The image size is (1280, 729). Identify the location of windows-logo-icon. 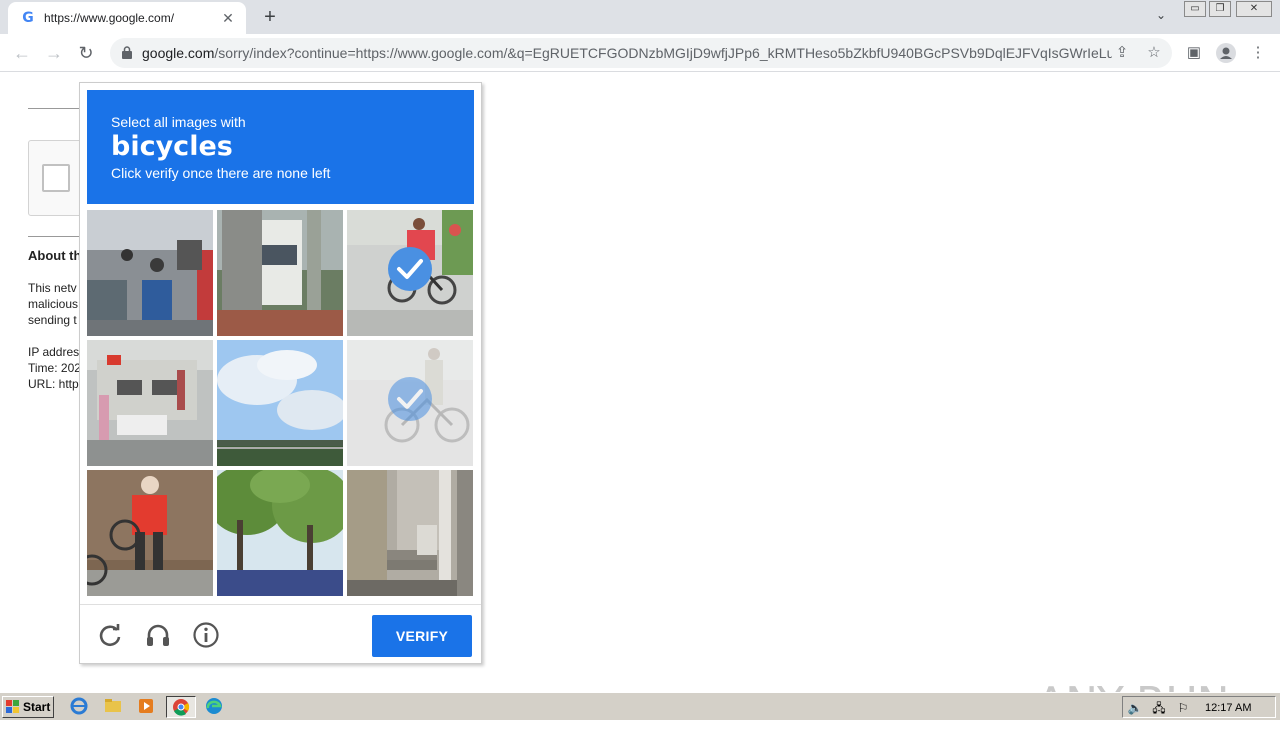
(12, 706).